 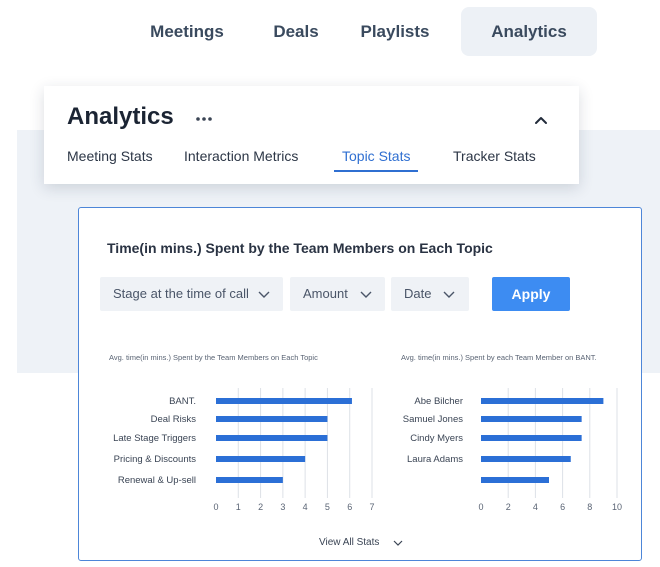 What do you see at coordinates (435, 459) in the screenshot?
I see `category-label: Laura Adams` at bounding box center [435, 459].